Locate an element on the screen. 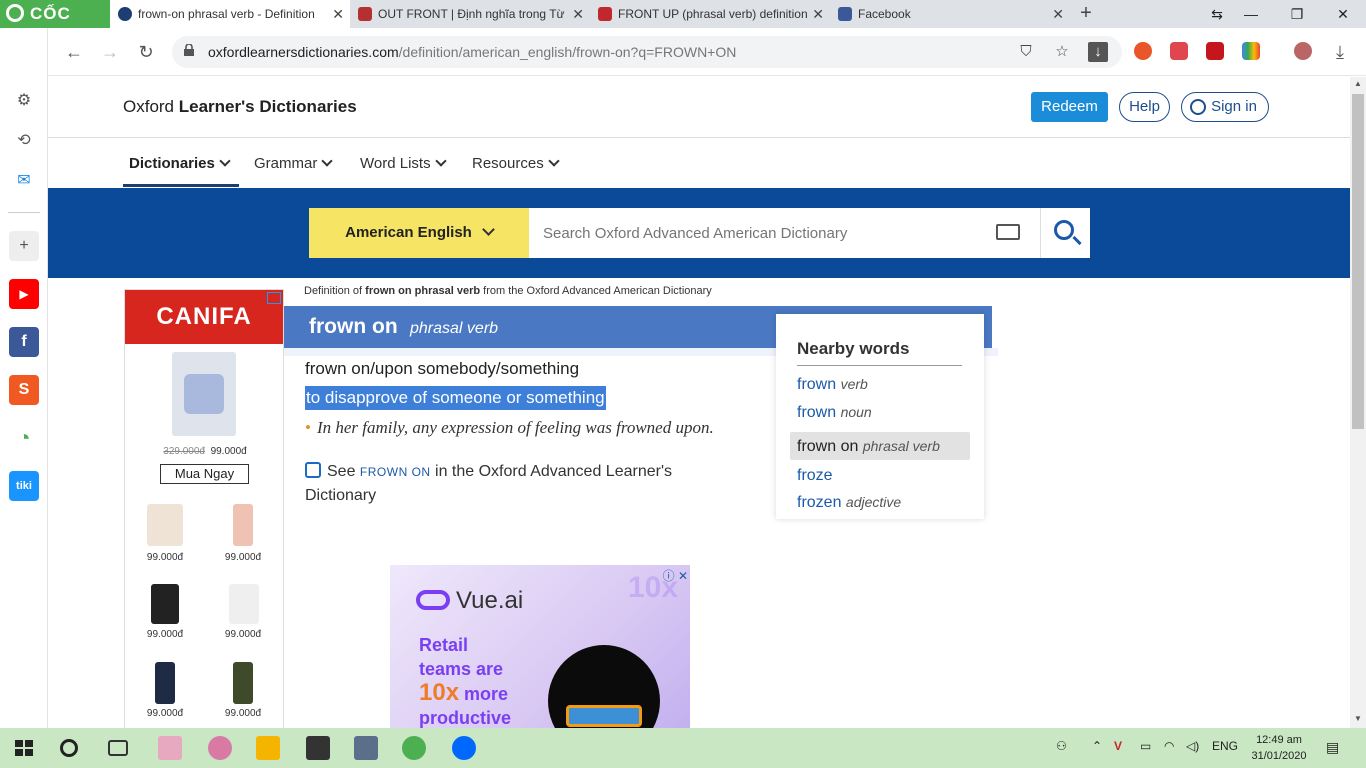 The height and width of the screenshot is (768, 1366). shopee-icon: S is located at coordinates (24, 390).